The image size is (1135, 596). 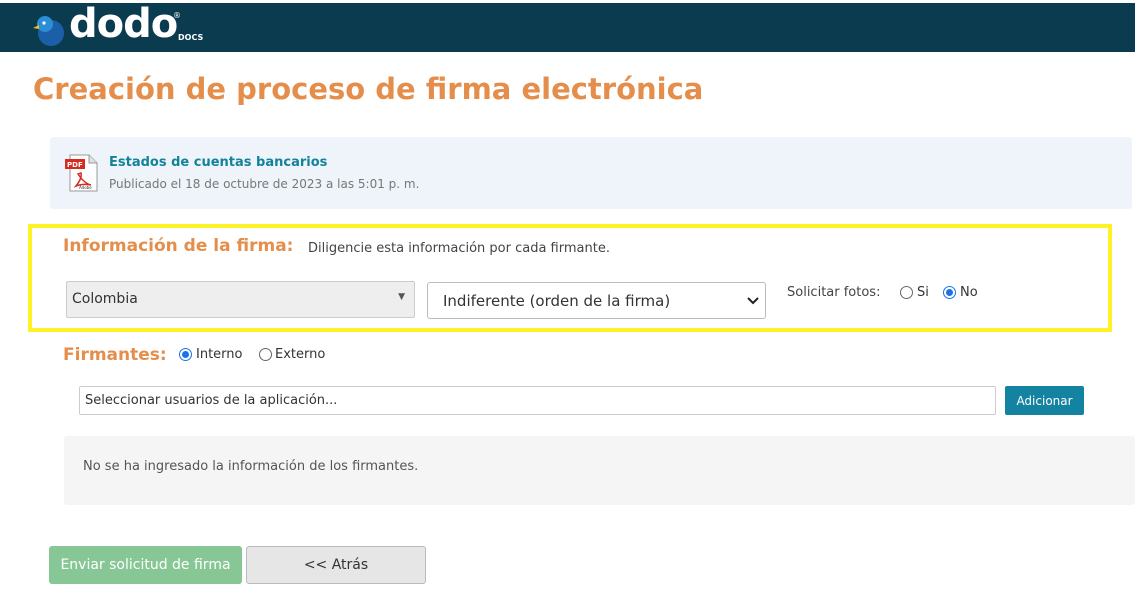 I want to click on document-name-link: Estados de cuentas bancarios, so click(x=218, y=162).